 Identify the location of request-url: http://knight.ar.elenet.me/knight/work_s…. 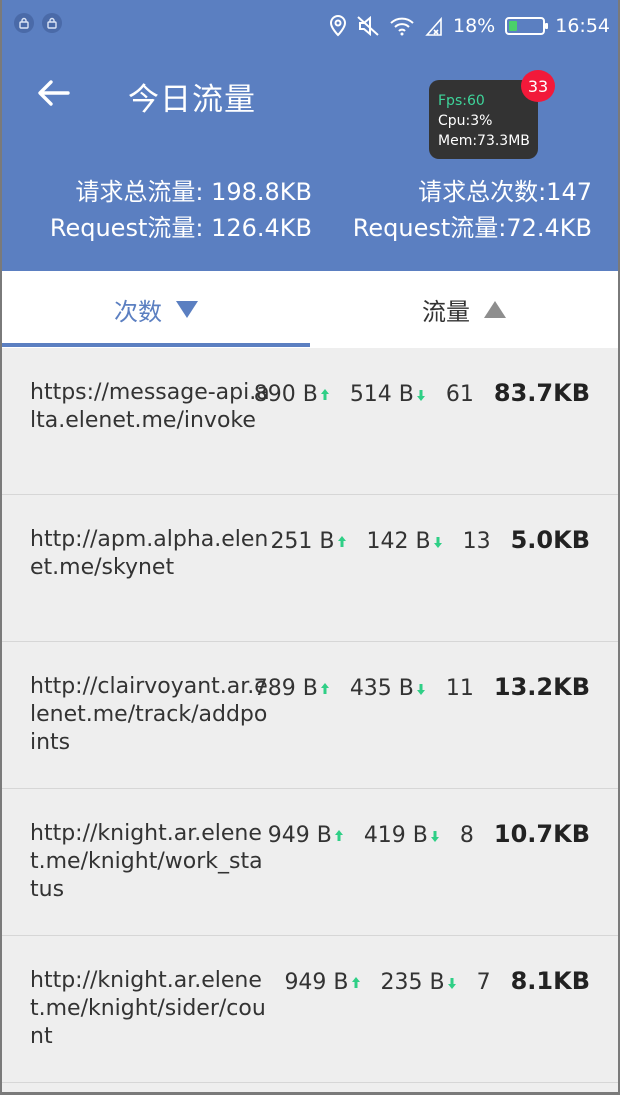
(146, 861).